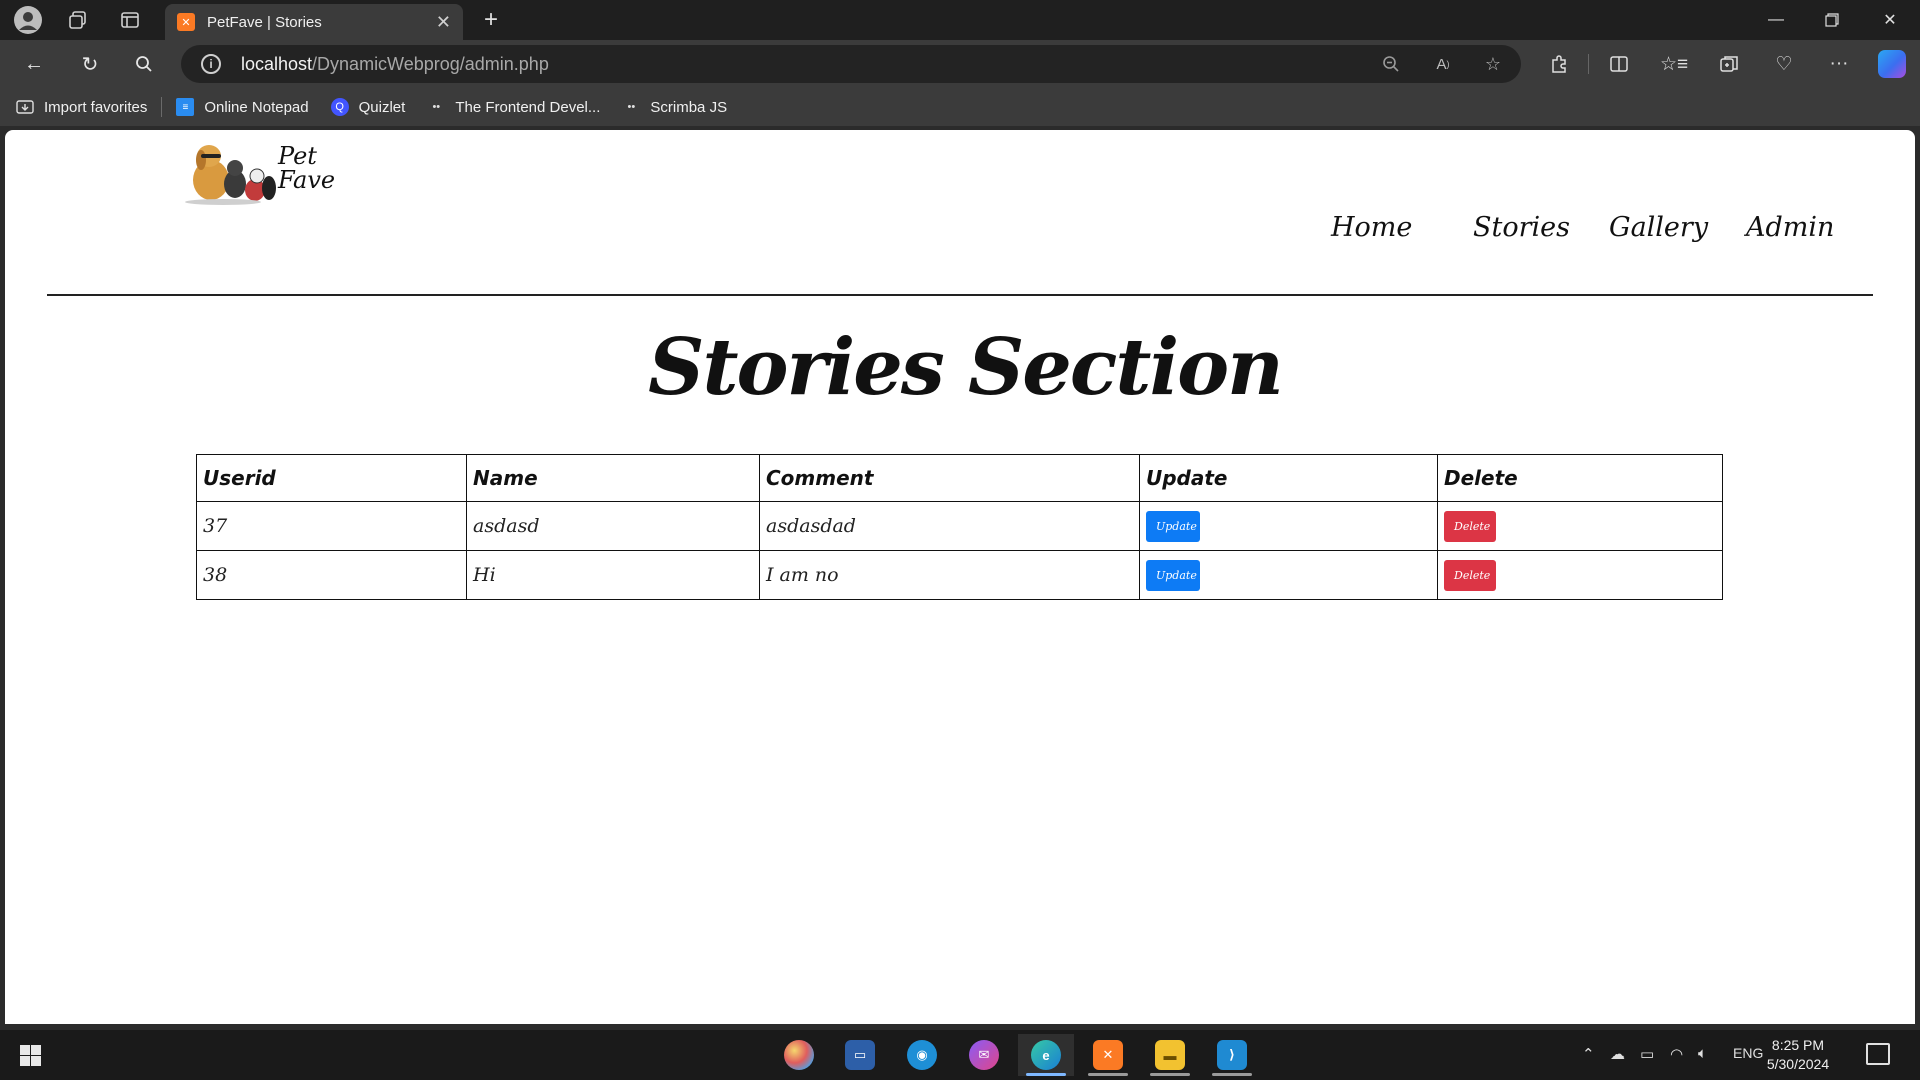 This screenshot has height=1080, width=1920. Describe the element at coordinates (130, 20) in the screenshot. I see `vertical-tabs-icon` at that location.